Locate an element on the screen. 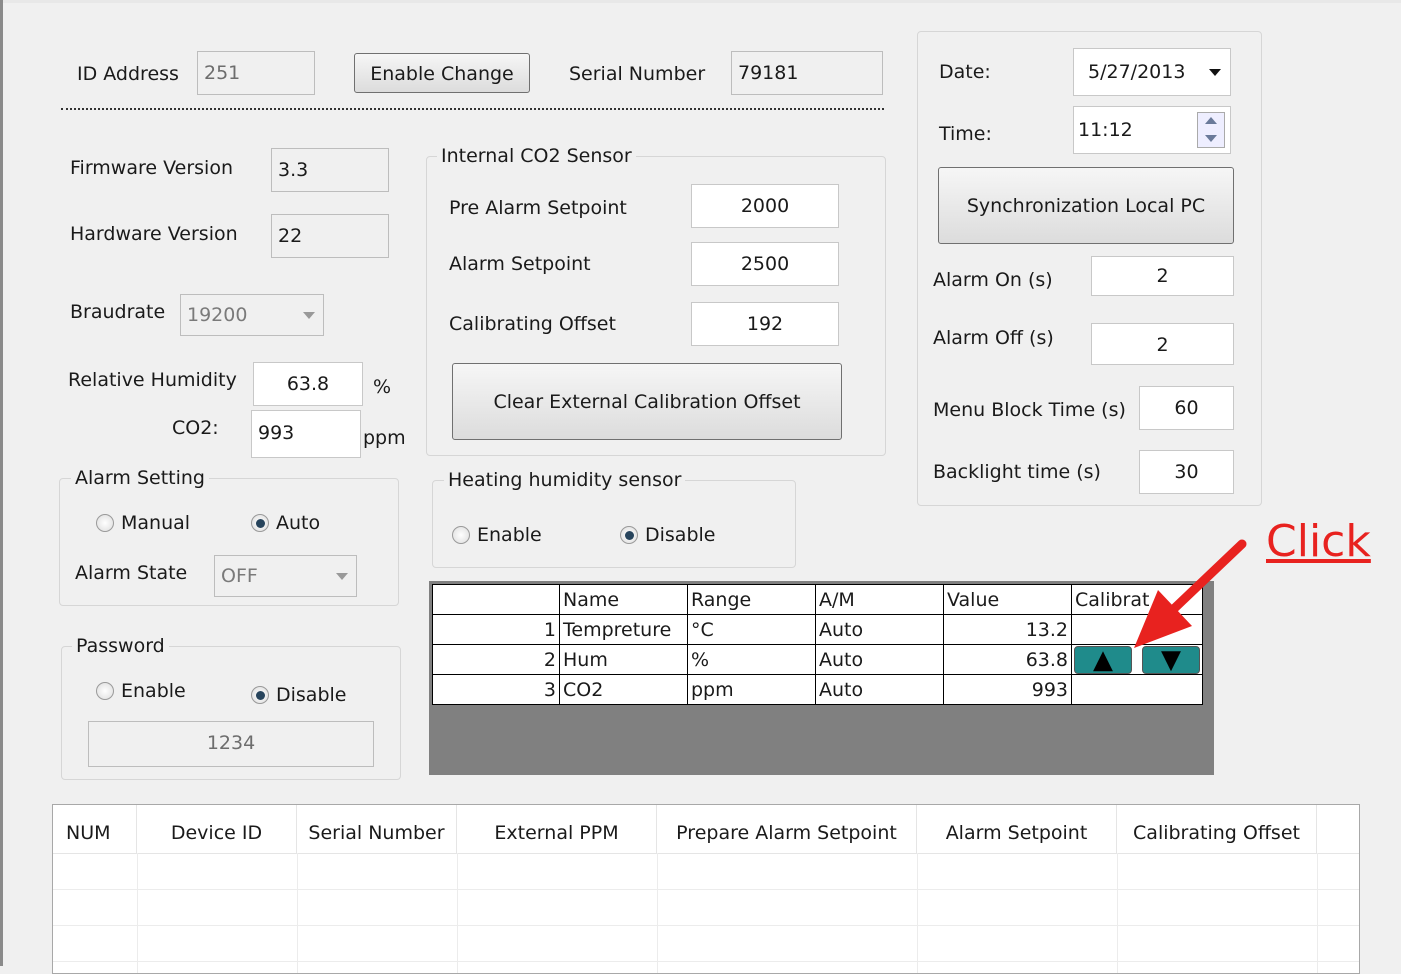  auto-radio: Auto is located at coordinates (285, 523).